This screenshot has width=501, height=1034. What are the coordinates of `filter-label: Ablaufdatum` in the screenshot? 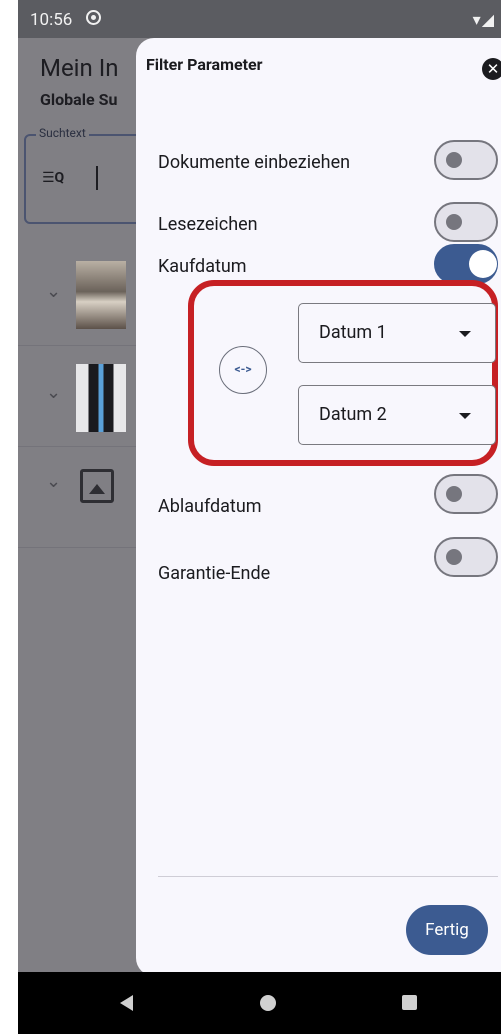 It's located at (210, 506).